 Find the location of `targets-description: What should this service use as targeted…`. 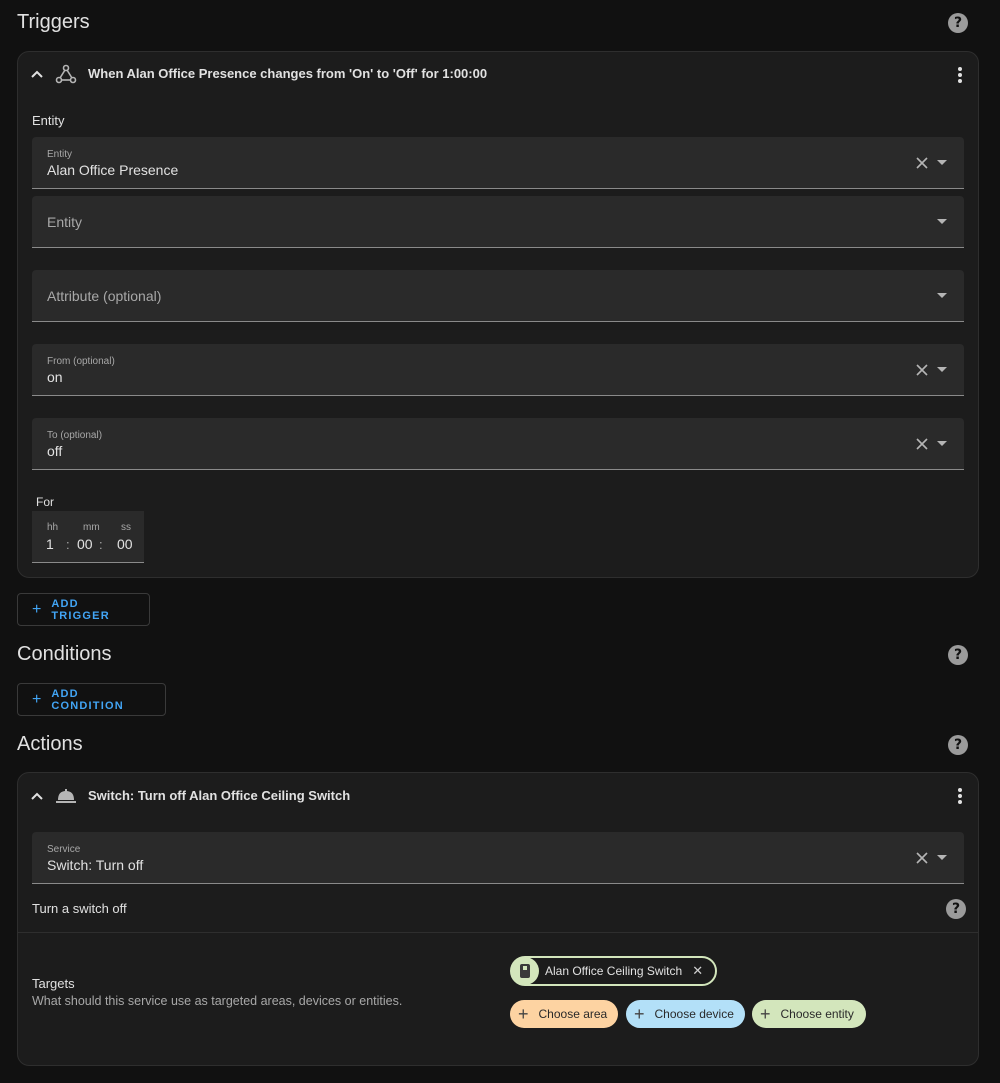

targets-description: What should this service use as targeted… is located at coordinates (217, 1001).